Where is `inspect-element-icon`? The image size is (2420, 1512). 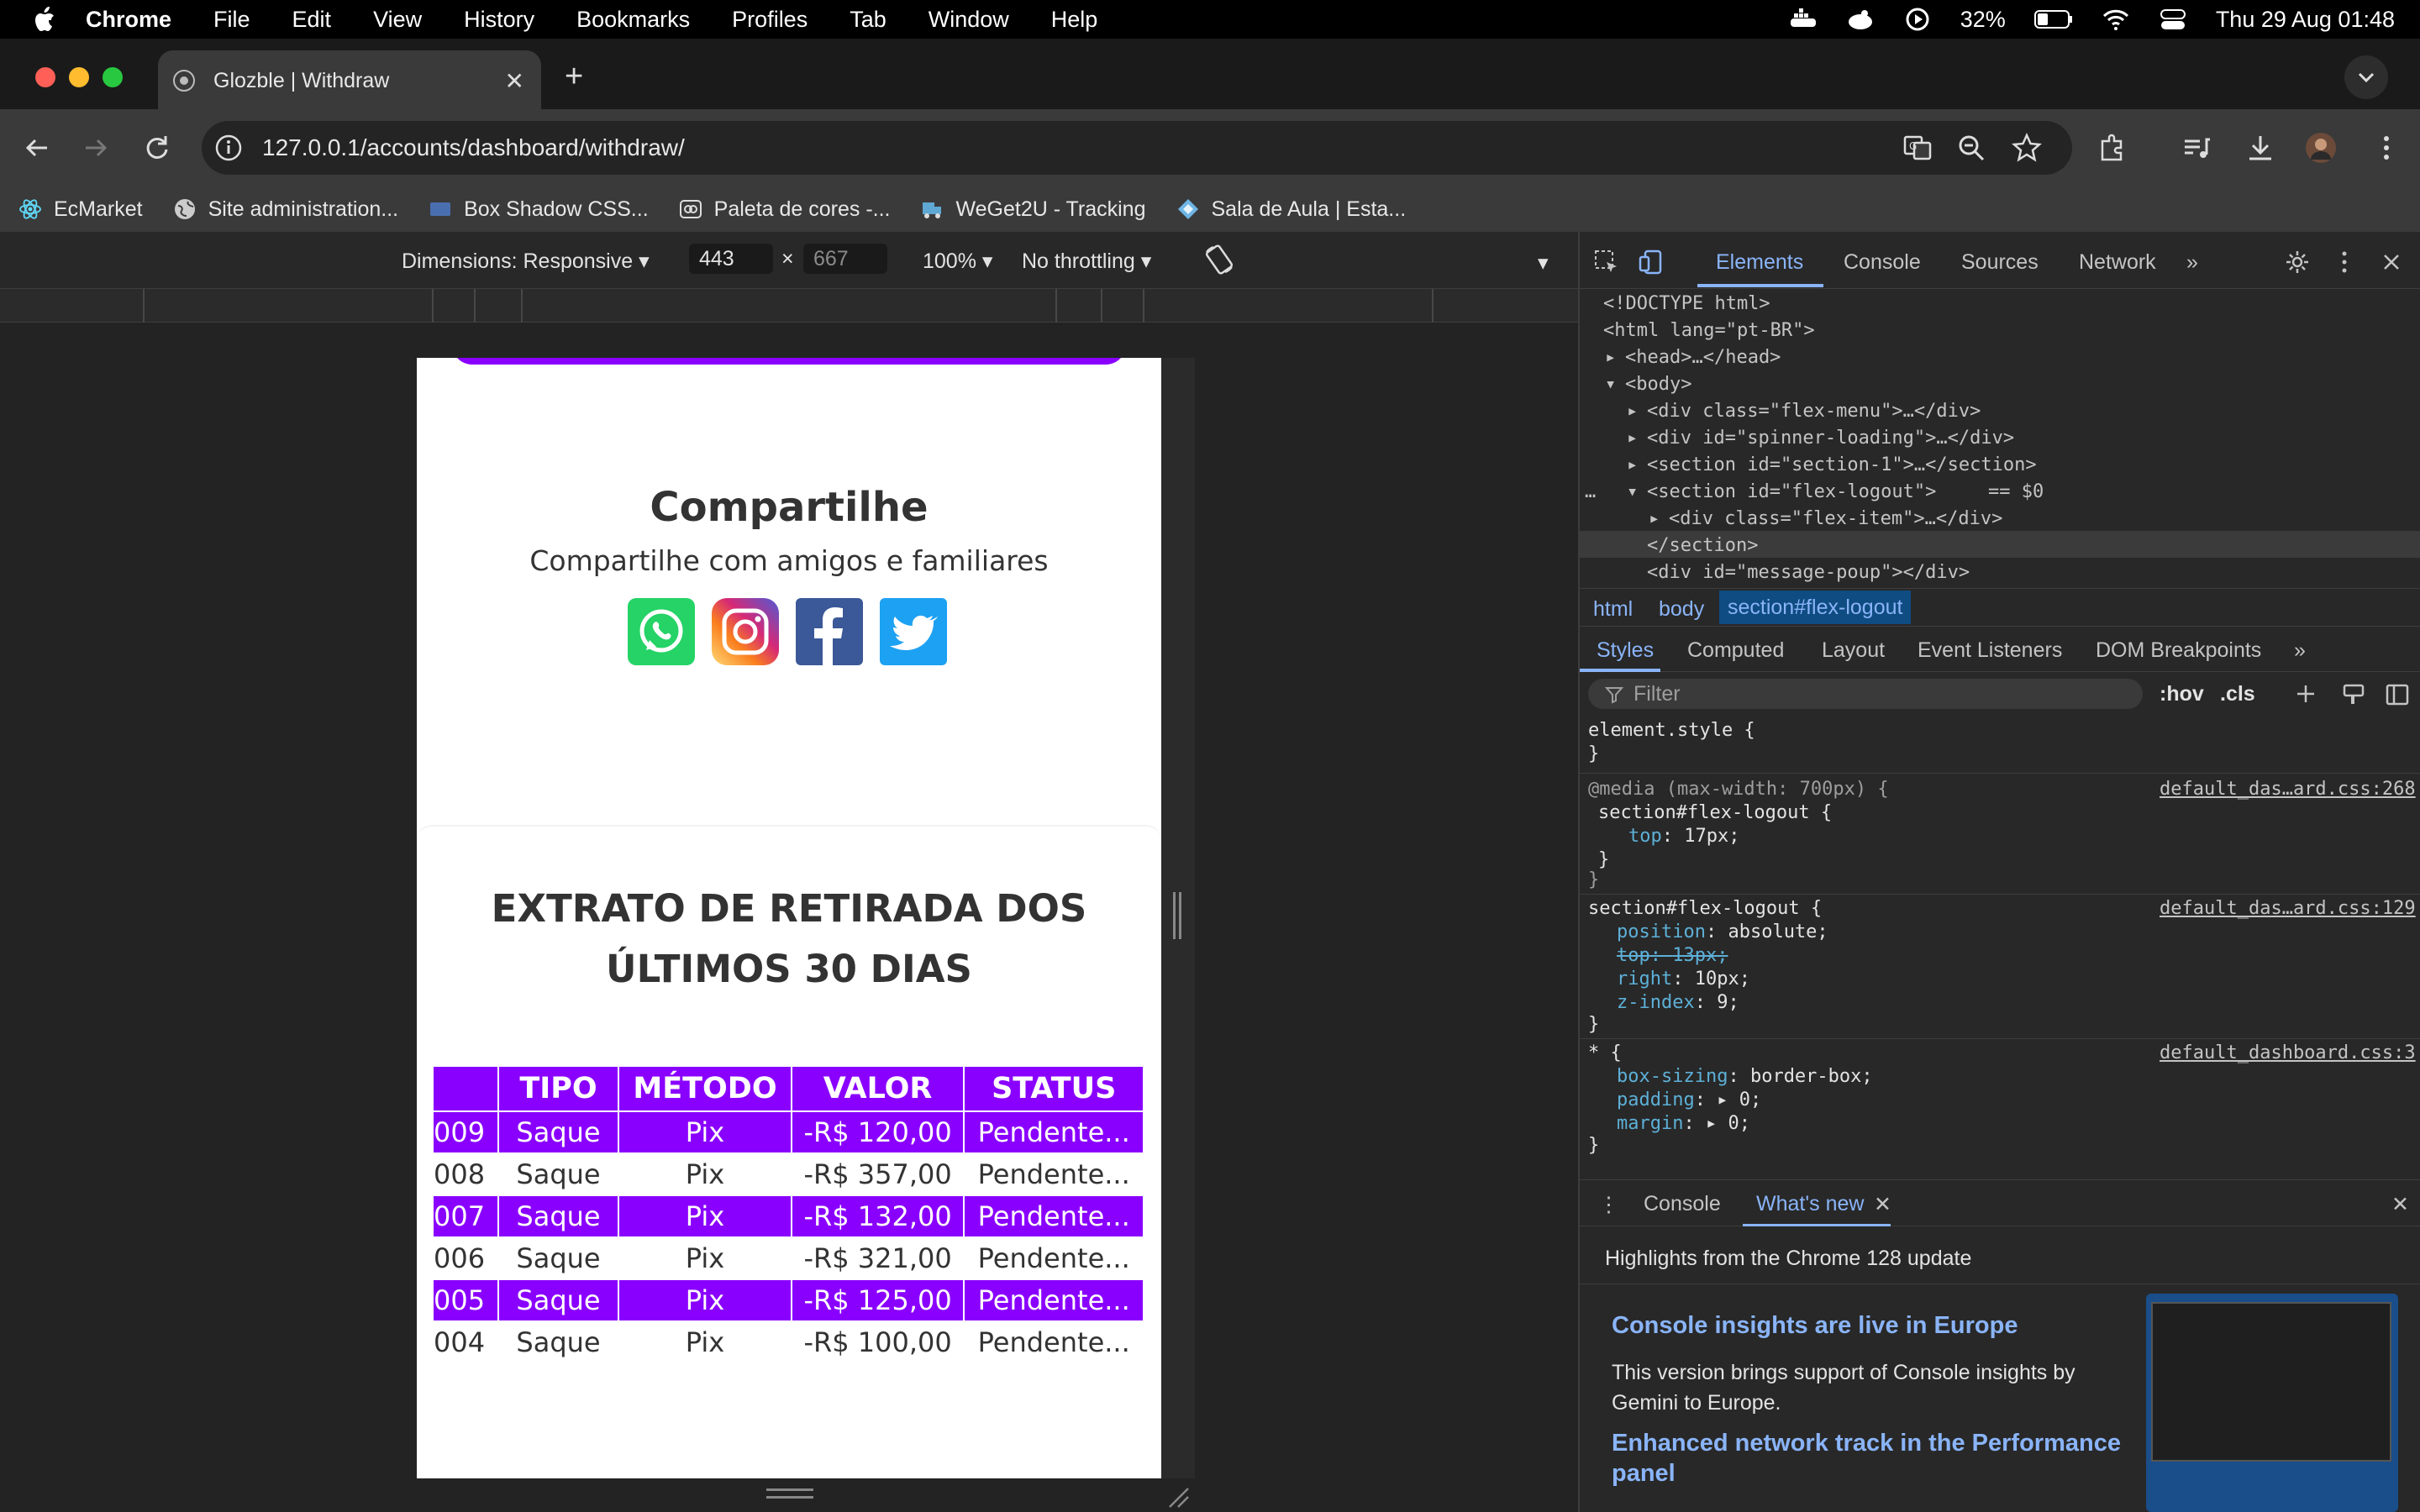
inspect-element-icon is located at coordinates (1606, 262).